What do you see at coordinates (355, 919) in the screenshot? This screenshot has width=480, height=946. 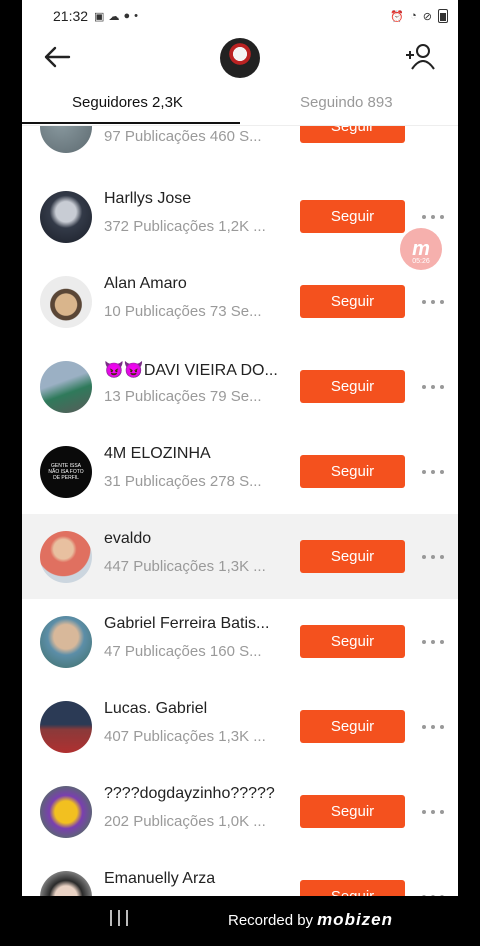 I see `watermark-brand: mobizen` at bounding box center [355, 919].